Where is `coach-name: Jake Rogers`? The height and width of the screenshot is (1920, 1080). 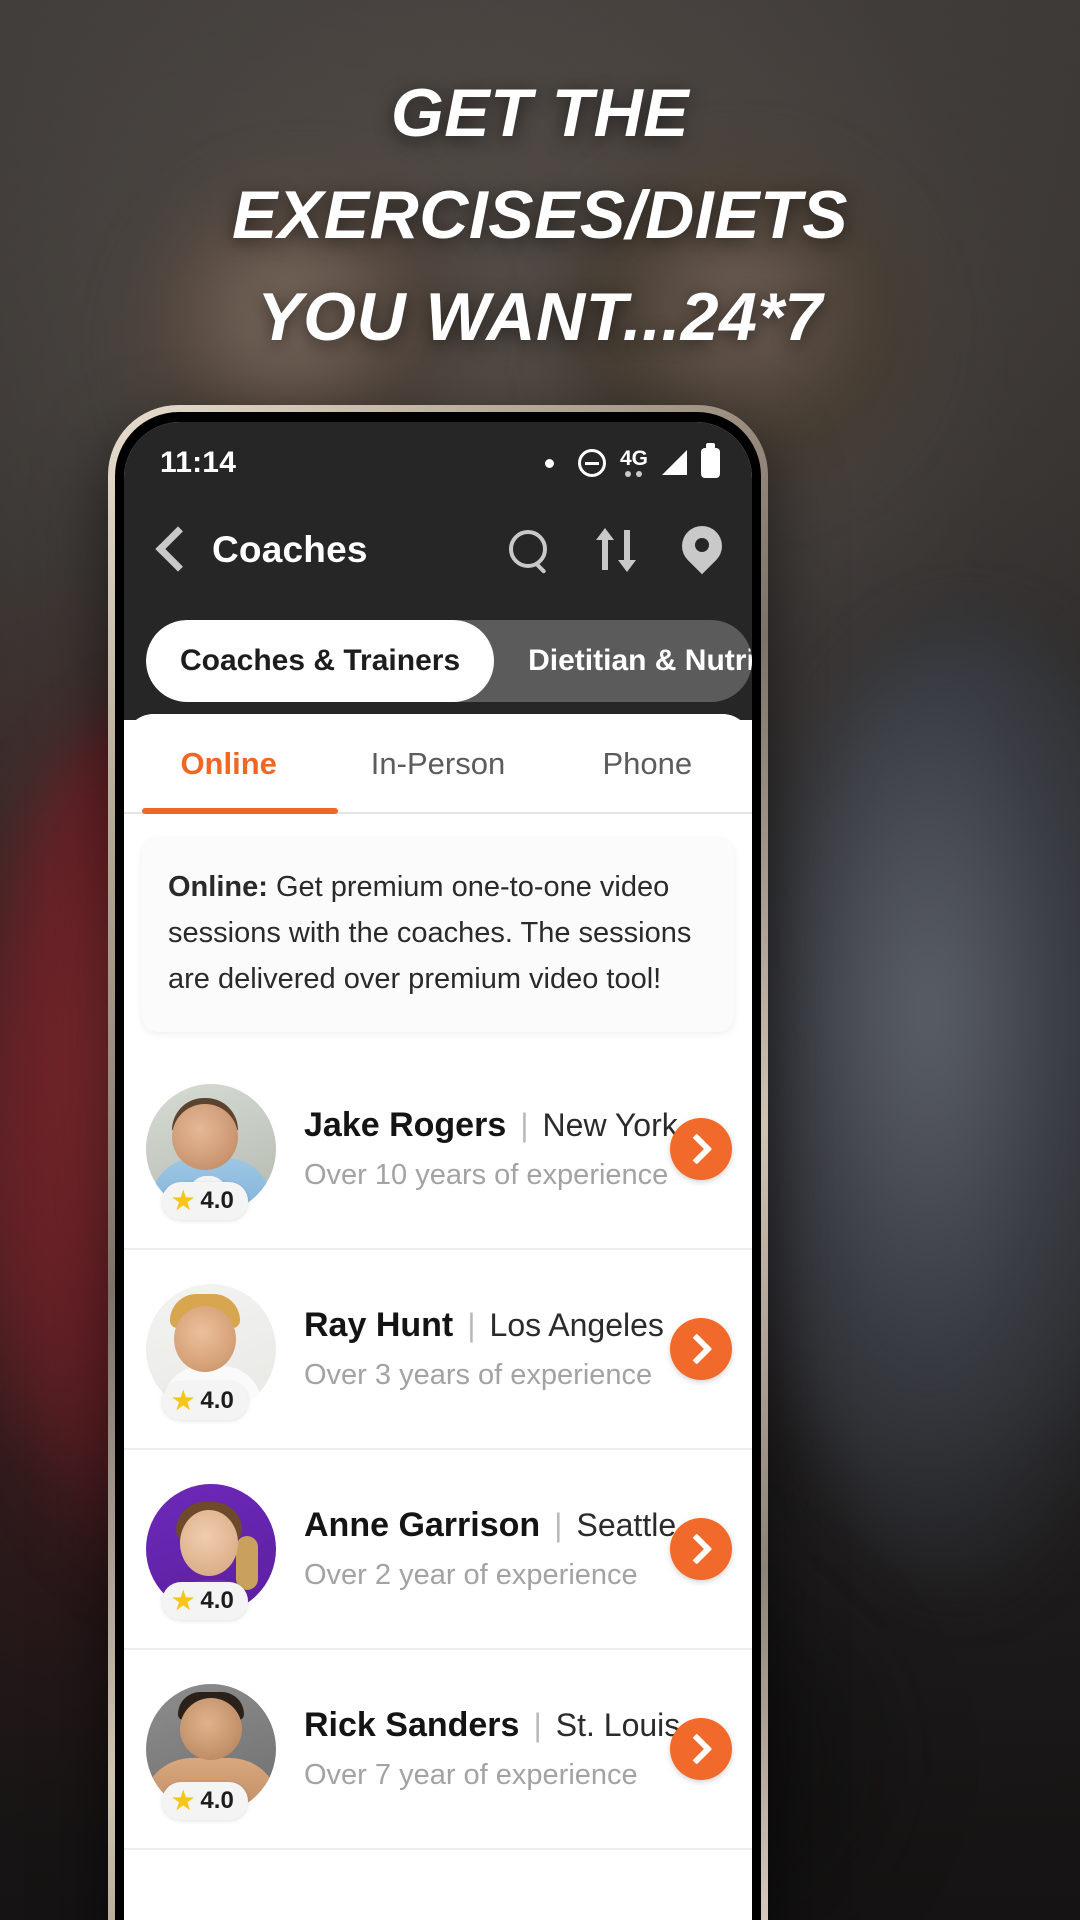
coach-name: Jake Rogers is located at coordinates (405, 1125).